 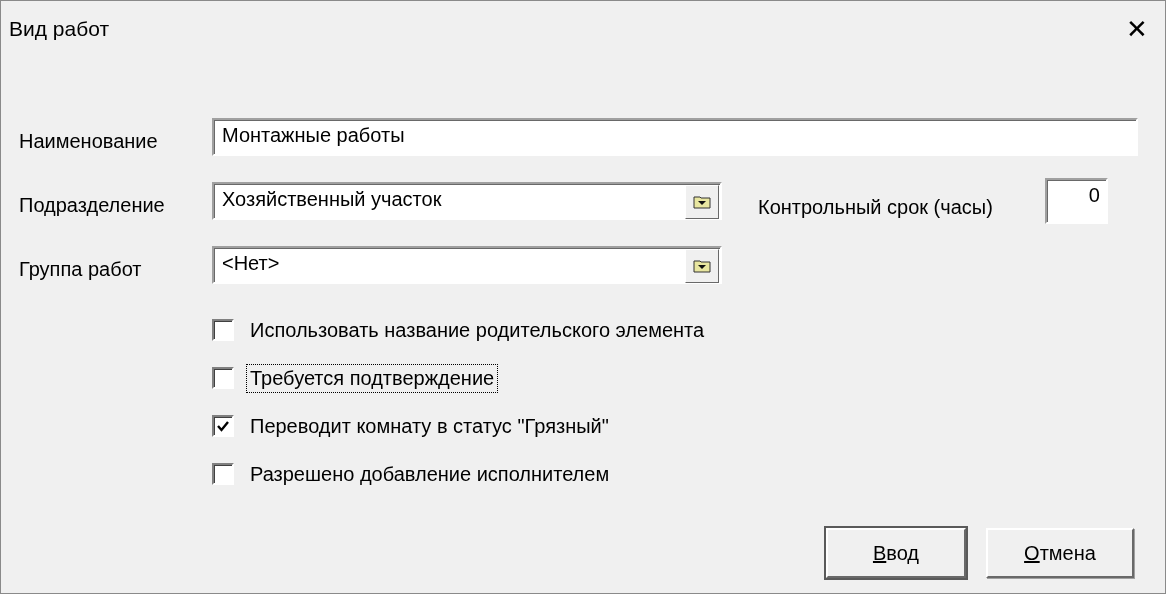 I want to click on checkmark-icon, so click(x=223, y=426).